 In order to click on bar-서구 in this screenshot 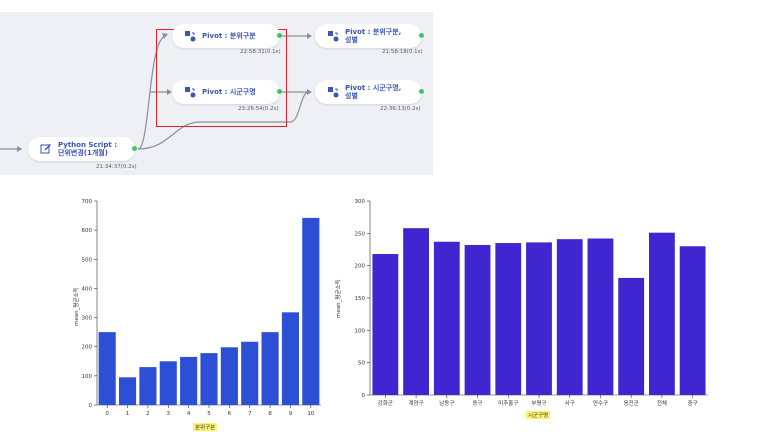, I will do `click(569, 317)`.